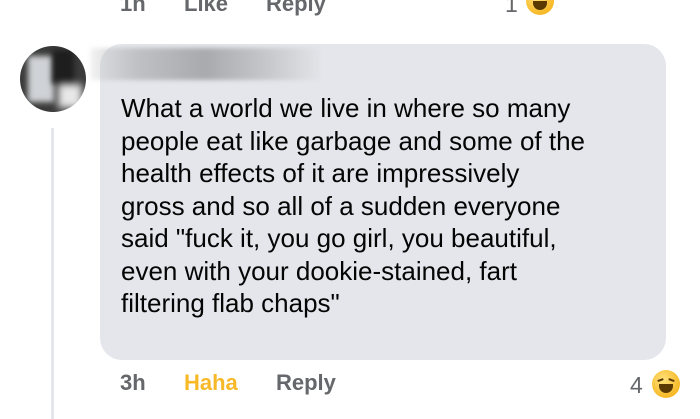 The width and height of the screenshot is (700, 419). I want to click on redacted-author-name, so click(205, 64).